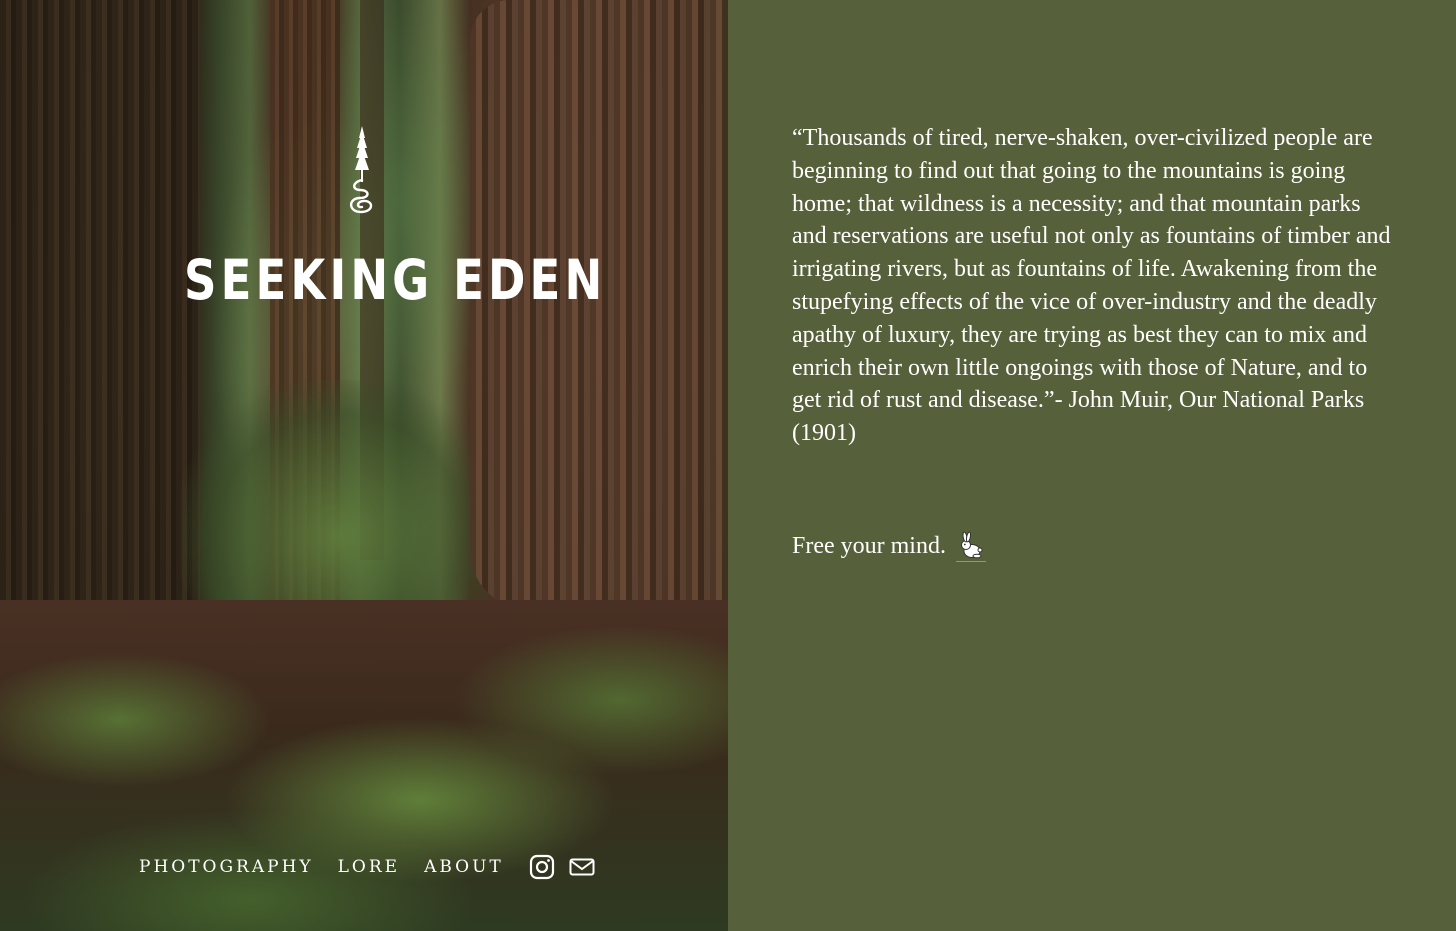  I want to click on main-nav: PHOTOGRAPHY LORE ABOUT, so click(373, 867).